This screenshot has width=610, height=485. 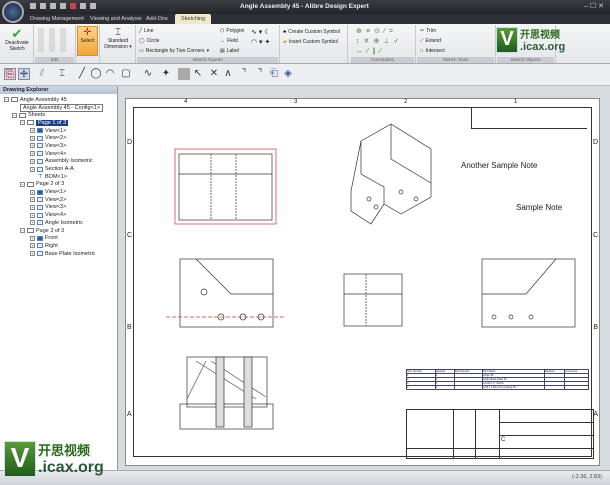 I want to click on sample-note: Another Sample Note, so click(x=499, y=165).